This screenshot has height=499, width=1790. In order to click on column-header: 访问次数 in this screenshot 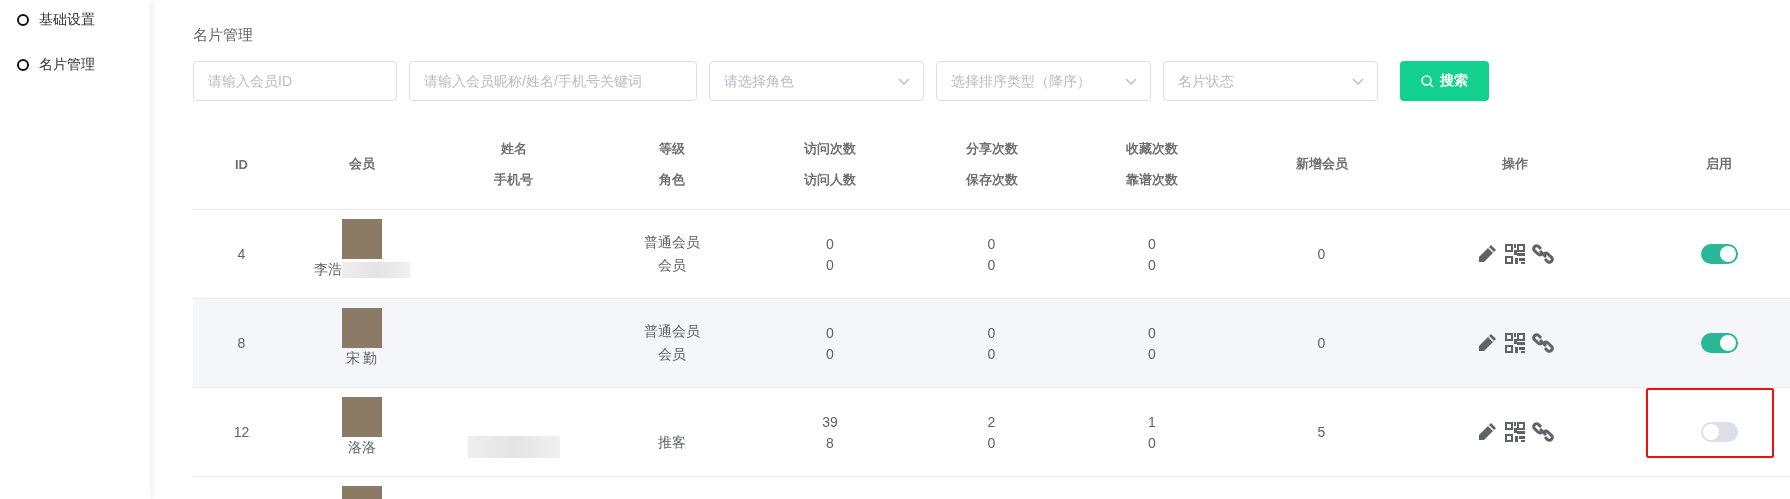, I will do `click(830, 148)`.